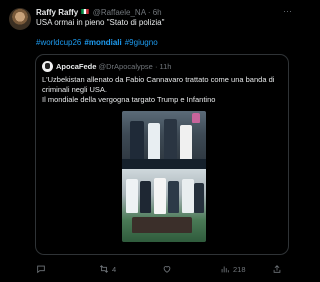 This screenshot has width=320, height=282. What do you see at coordinates (20, 19) in the screenshot?
I see `author-avatar` at bounding box center [20, 19].